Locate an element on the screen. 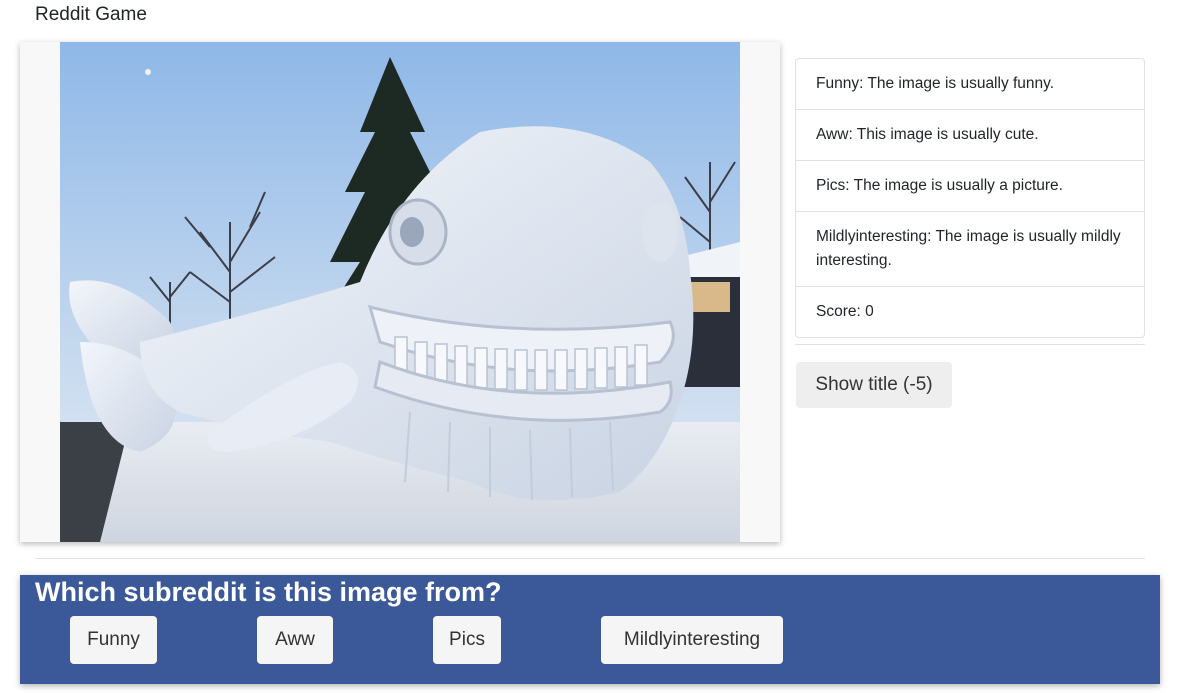 This screenshot has width=1177, height=693. hint-aww: Aww: This image is usually cute. is located at coordinates (970, 135).